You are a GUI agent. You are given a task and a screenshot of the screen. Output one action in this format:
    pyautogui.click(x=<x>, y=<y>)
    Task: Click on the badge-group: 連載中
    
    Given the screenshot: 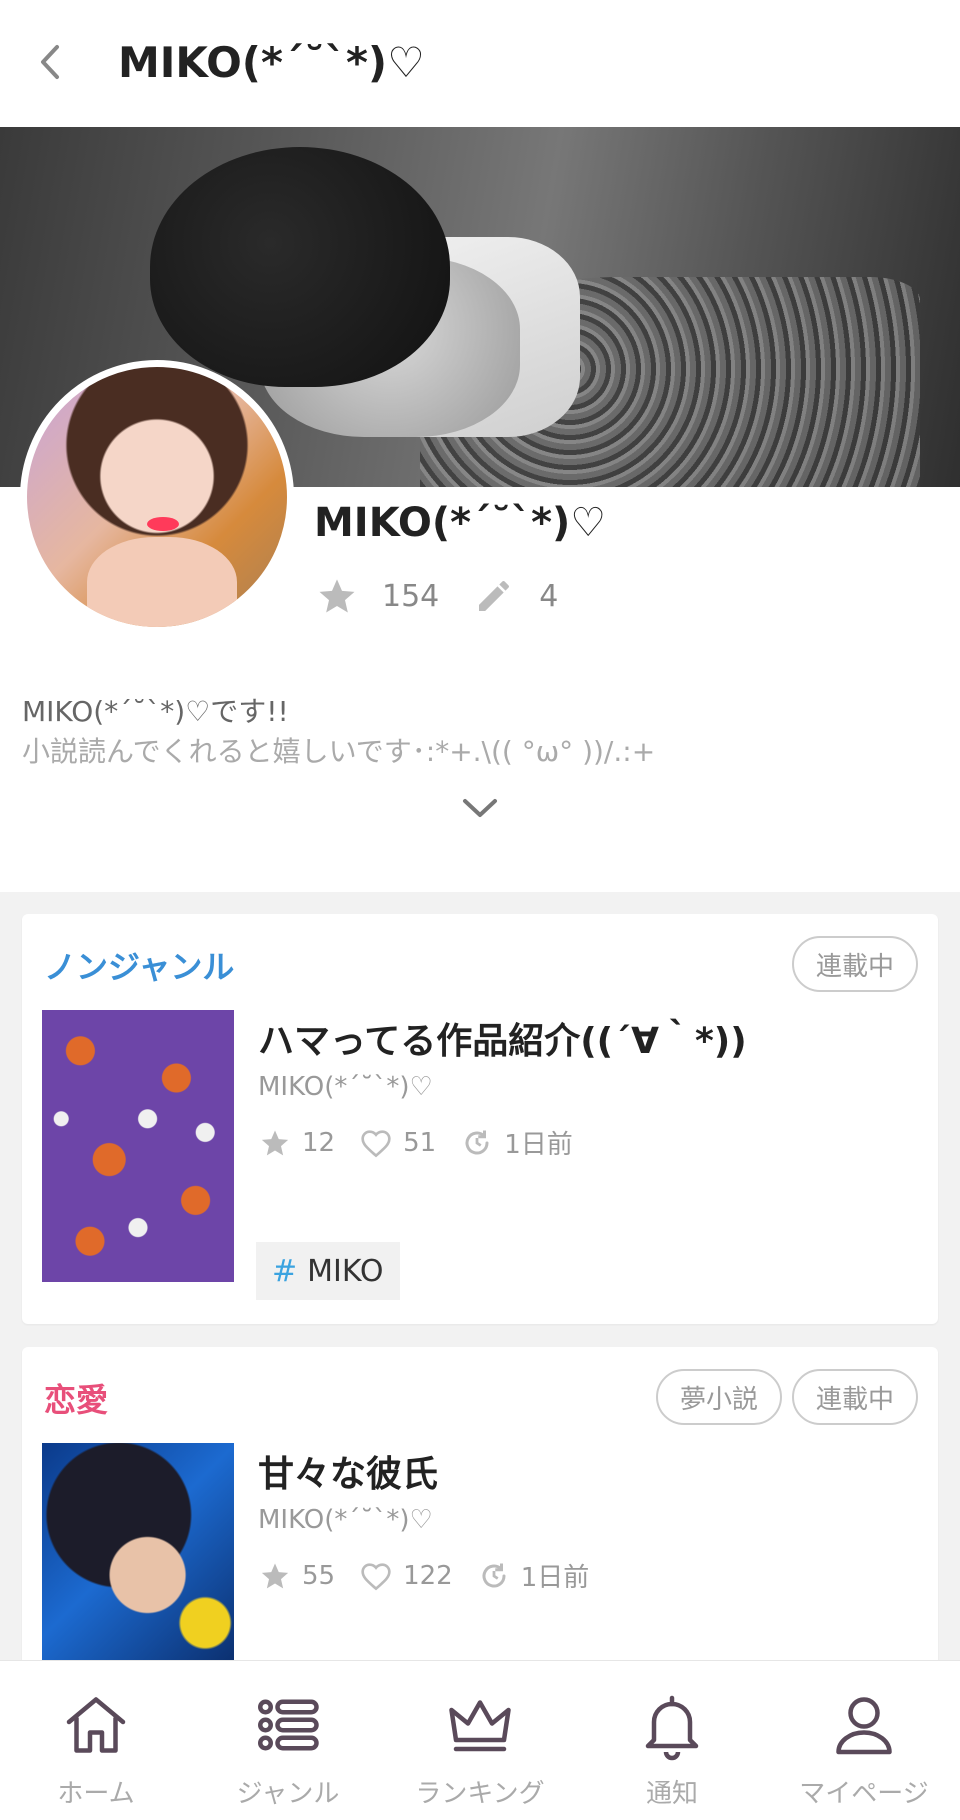 What is the action you would take?
    pyautogui.click(x=850, y=964)
    